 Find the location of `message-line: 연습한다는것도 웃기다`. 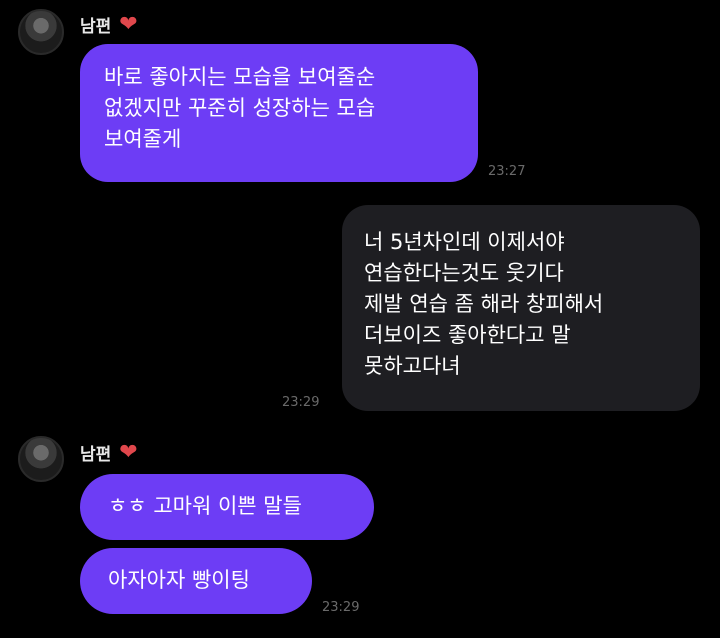

message-line: 연습한다는것도 웃기다 is located at coordinates (464, 273).